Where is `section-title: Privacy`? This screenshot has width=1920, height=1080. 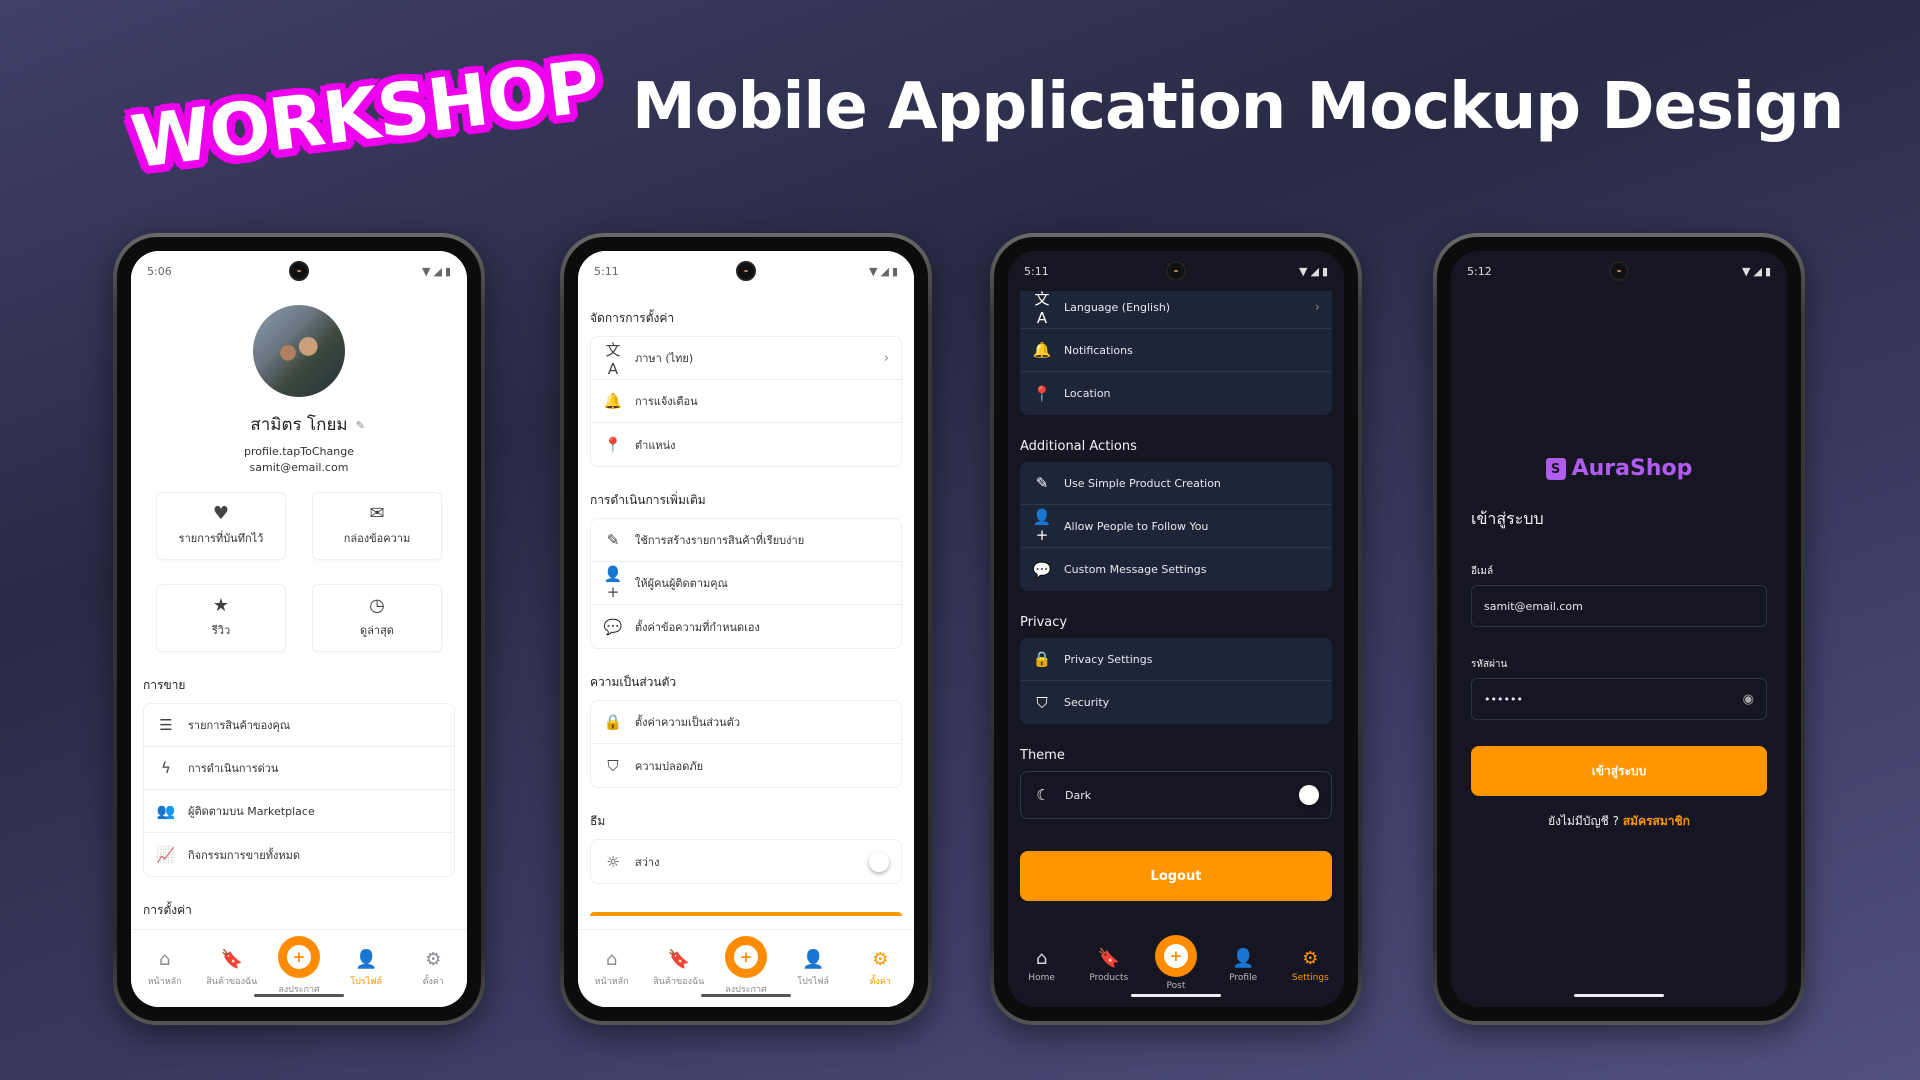
section-title: Privacy is located at coordinates (1044, 622).